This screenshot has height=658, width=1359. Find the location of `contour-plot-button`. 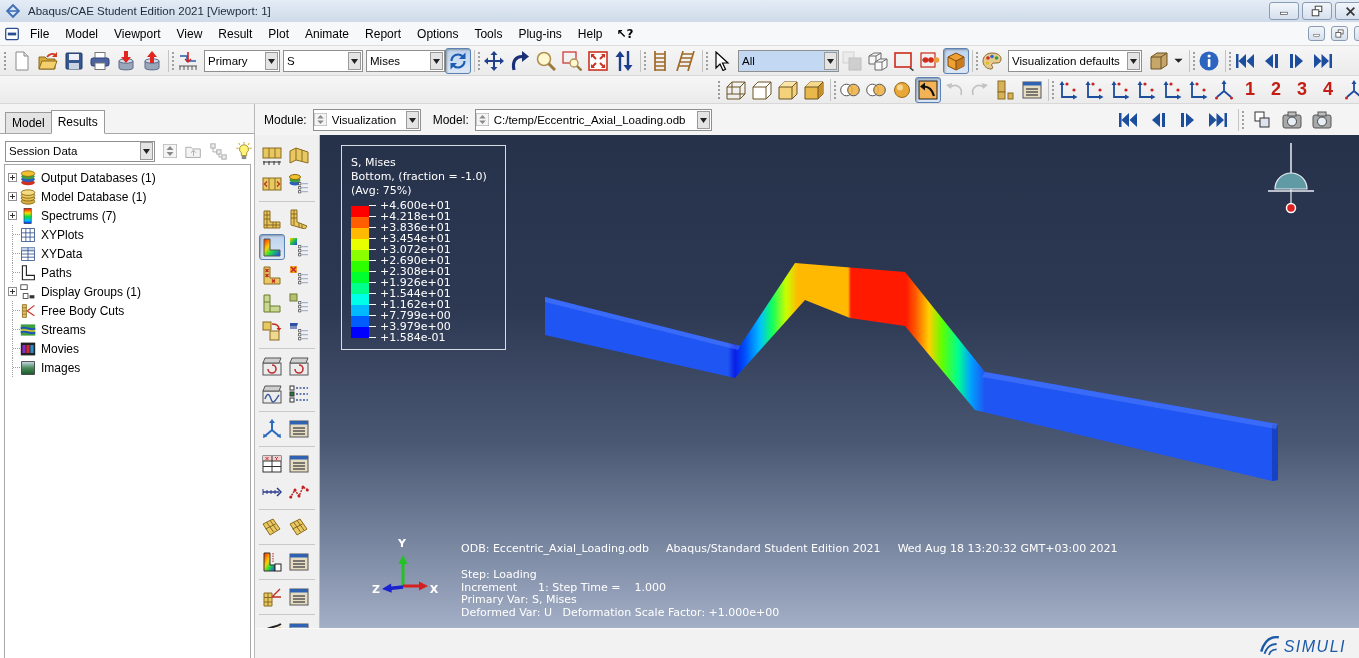

contour-plot-button is located at coordinates (272, 247).